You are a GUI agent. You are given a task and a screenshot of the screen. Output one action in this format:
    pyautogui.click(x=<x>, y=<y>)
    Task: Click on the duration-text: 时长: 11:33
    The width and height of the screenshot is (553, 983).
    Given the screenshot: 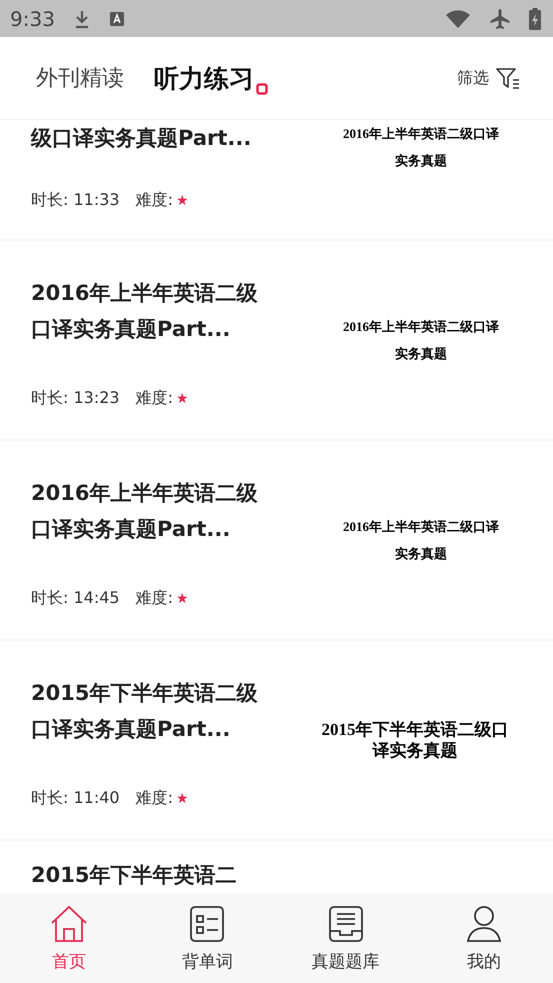 What is the action you would take?
    pyautogui.click(x=75, y=200)
    